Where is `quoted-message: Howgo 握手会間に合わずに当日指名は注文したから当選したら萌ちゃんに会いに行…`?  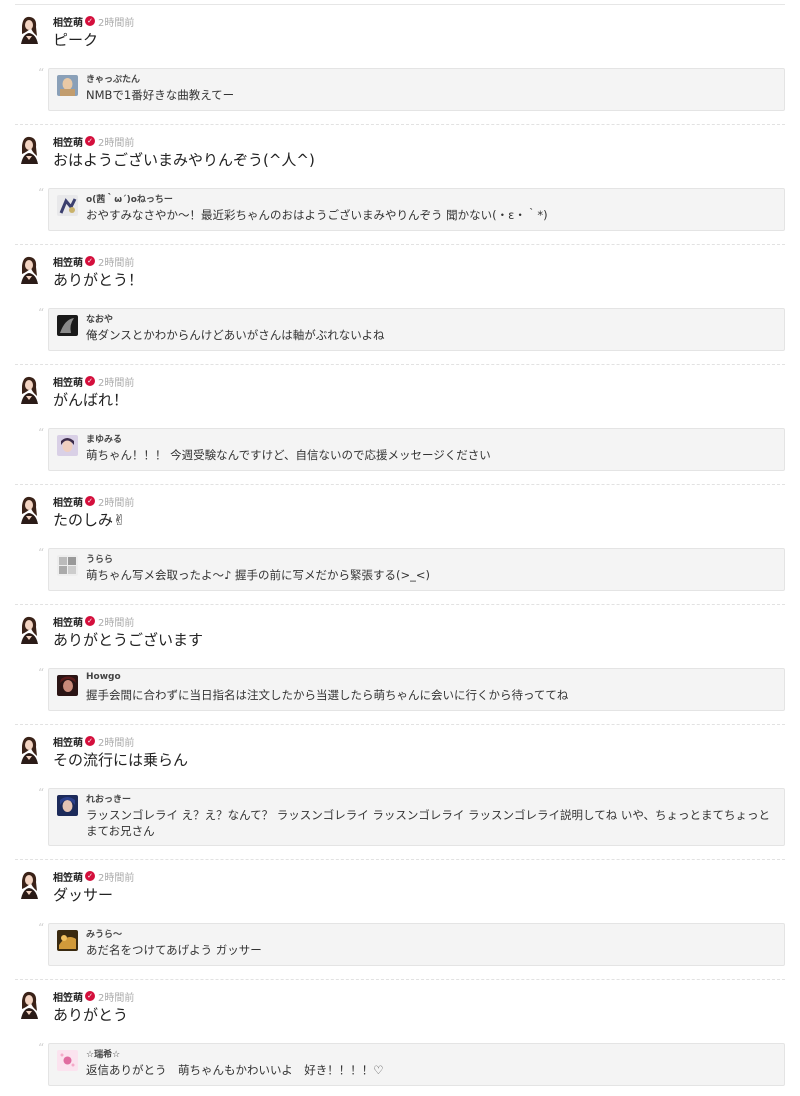 quoted-message: Howgo 握手会間に合わずに当日指名は注文したから当選したら萌ちゃんに会いに行… is located at coordinates (416, 689).